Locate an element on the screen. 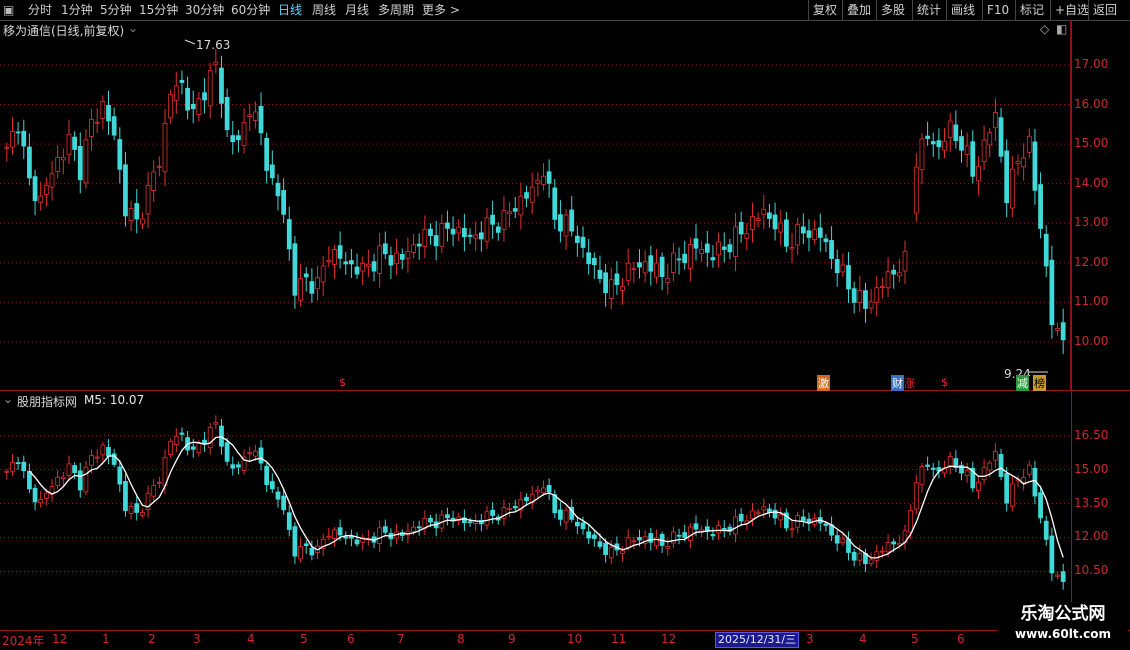 The height and width of the screenshot is (650, 1130). marker-incentive: 激 is located at coordinates (823, 383).